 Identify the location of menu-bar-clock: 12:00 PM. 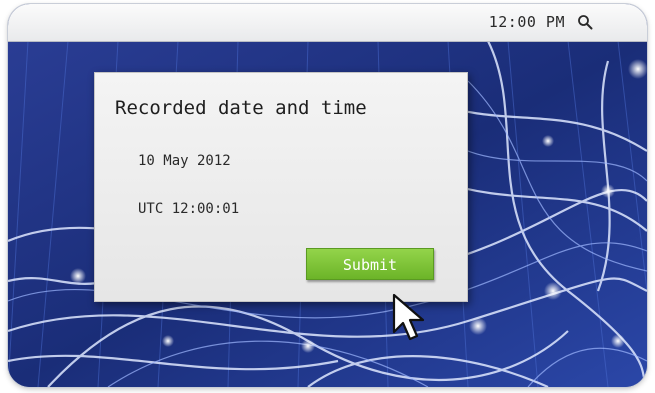
(526, 22).